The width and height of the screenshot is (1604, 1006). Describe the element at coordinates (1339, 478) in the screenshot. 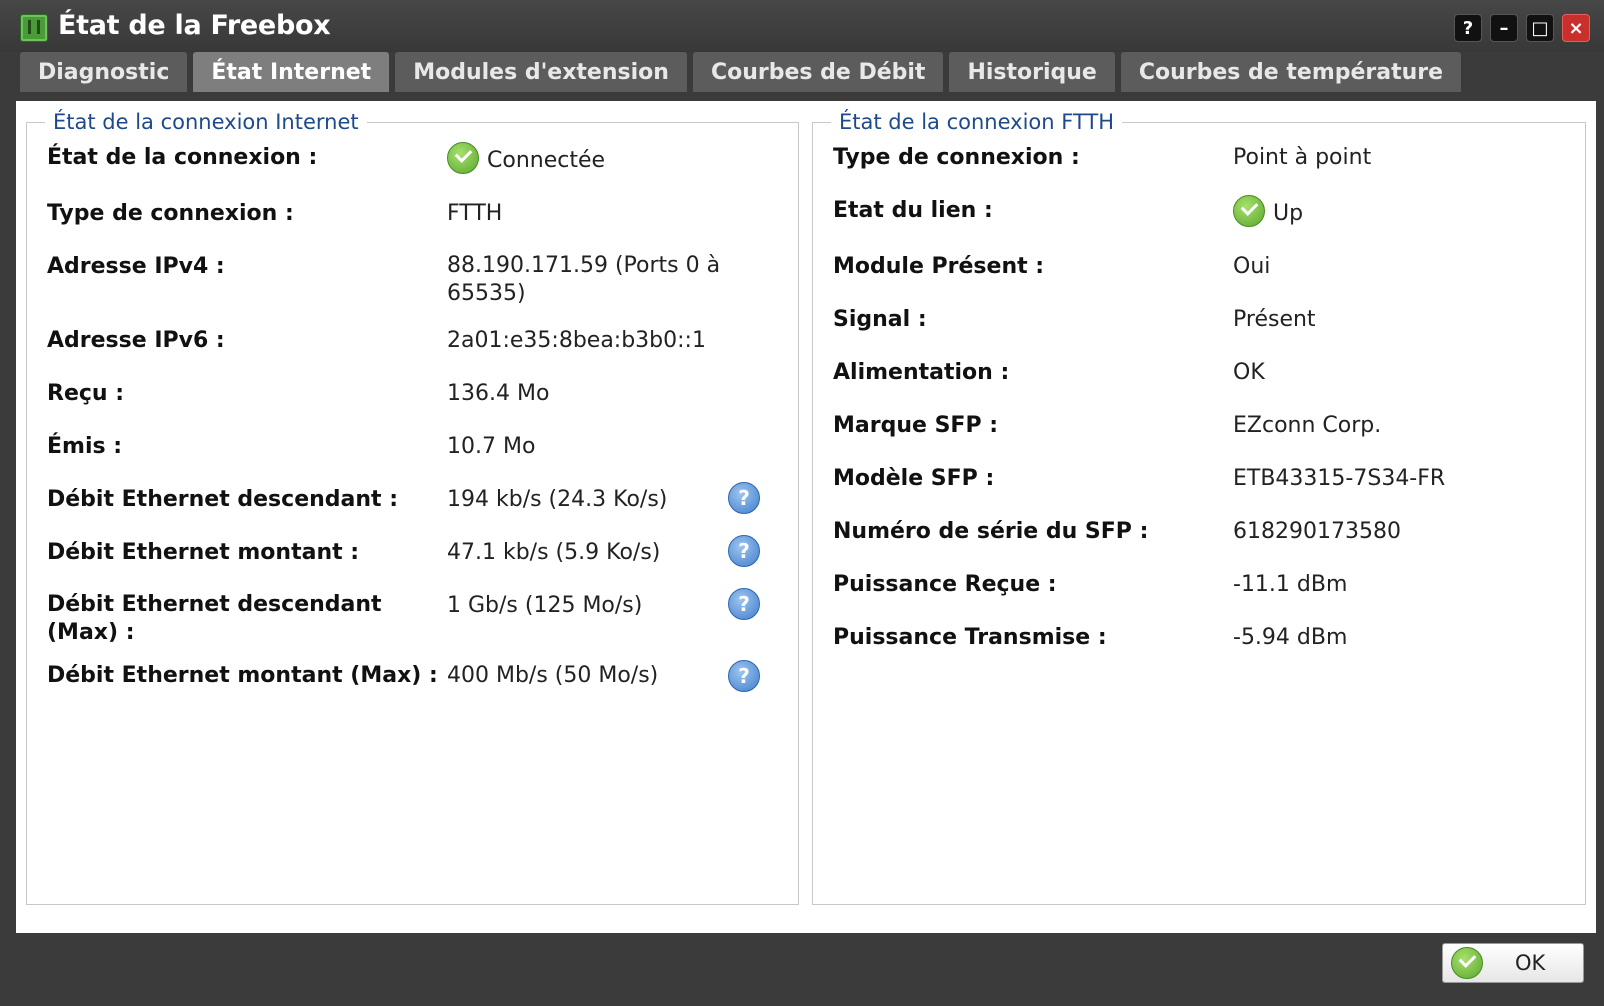

I see `row-value: ETB43315-7S34-FR` at that location.